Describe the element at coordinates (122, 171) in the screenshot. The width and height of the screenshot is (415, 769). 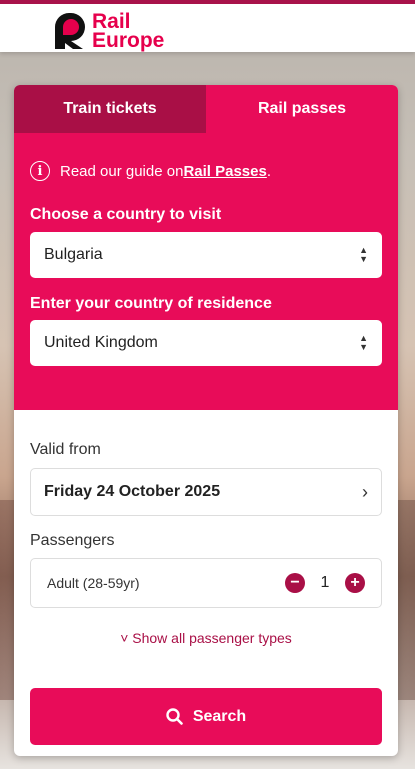
I see `guide-text-prefix: Read our guide on` at that location.